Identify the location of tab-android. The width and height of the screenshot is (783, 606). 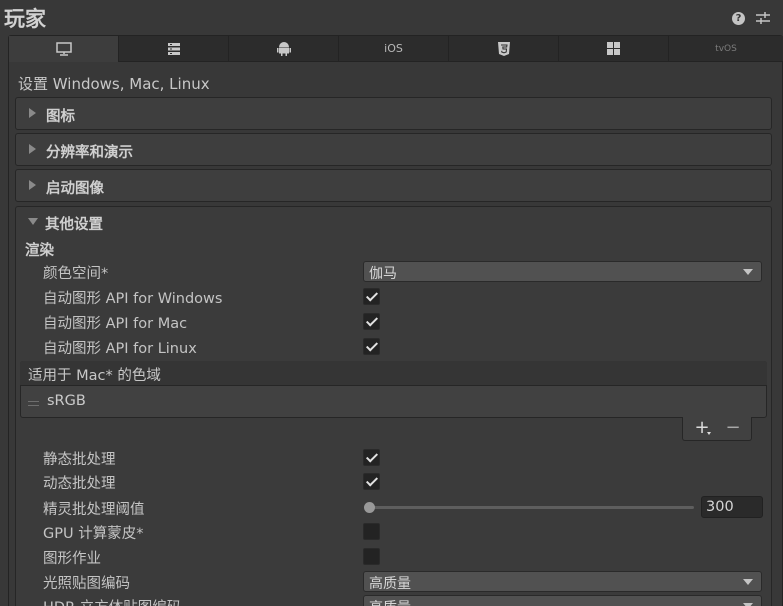
(284, 49).